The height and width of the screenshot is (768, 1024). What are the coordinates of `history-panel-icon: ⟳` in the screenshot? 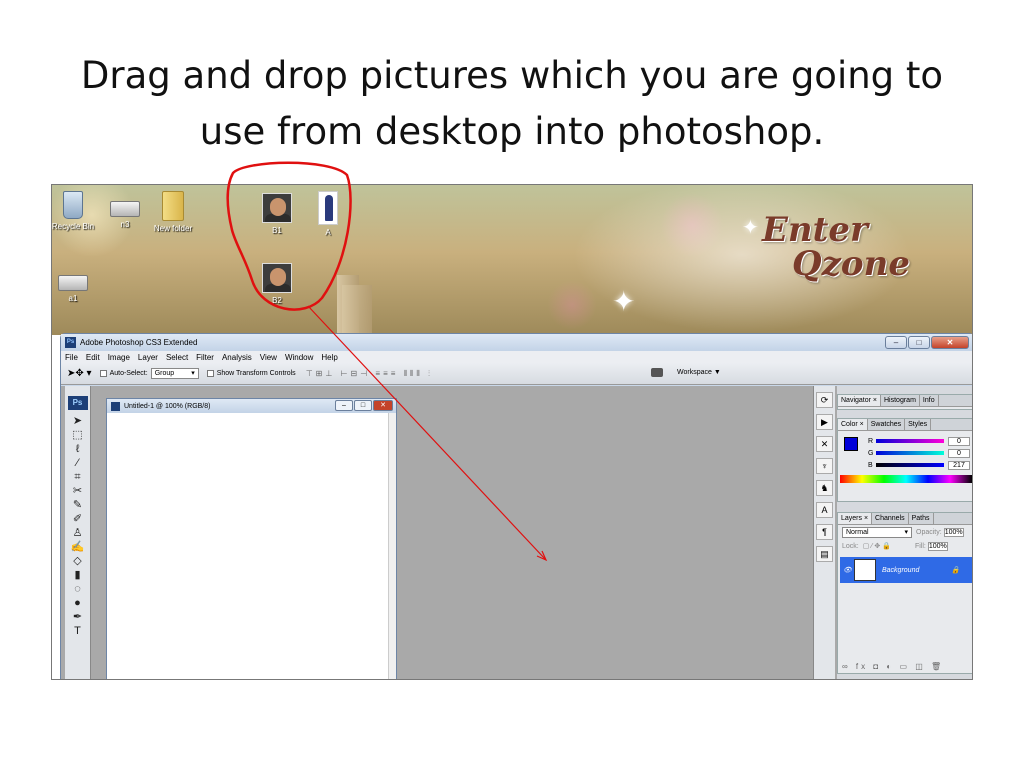 It's located at (824, 400).